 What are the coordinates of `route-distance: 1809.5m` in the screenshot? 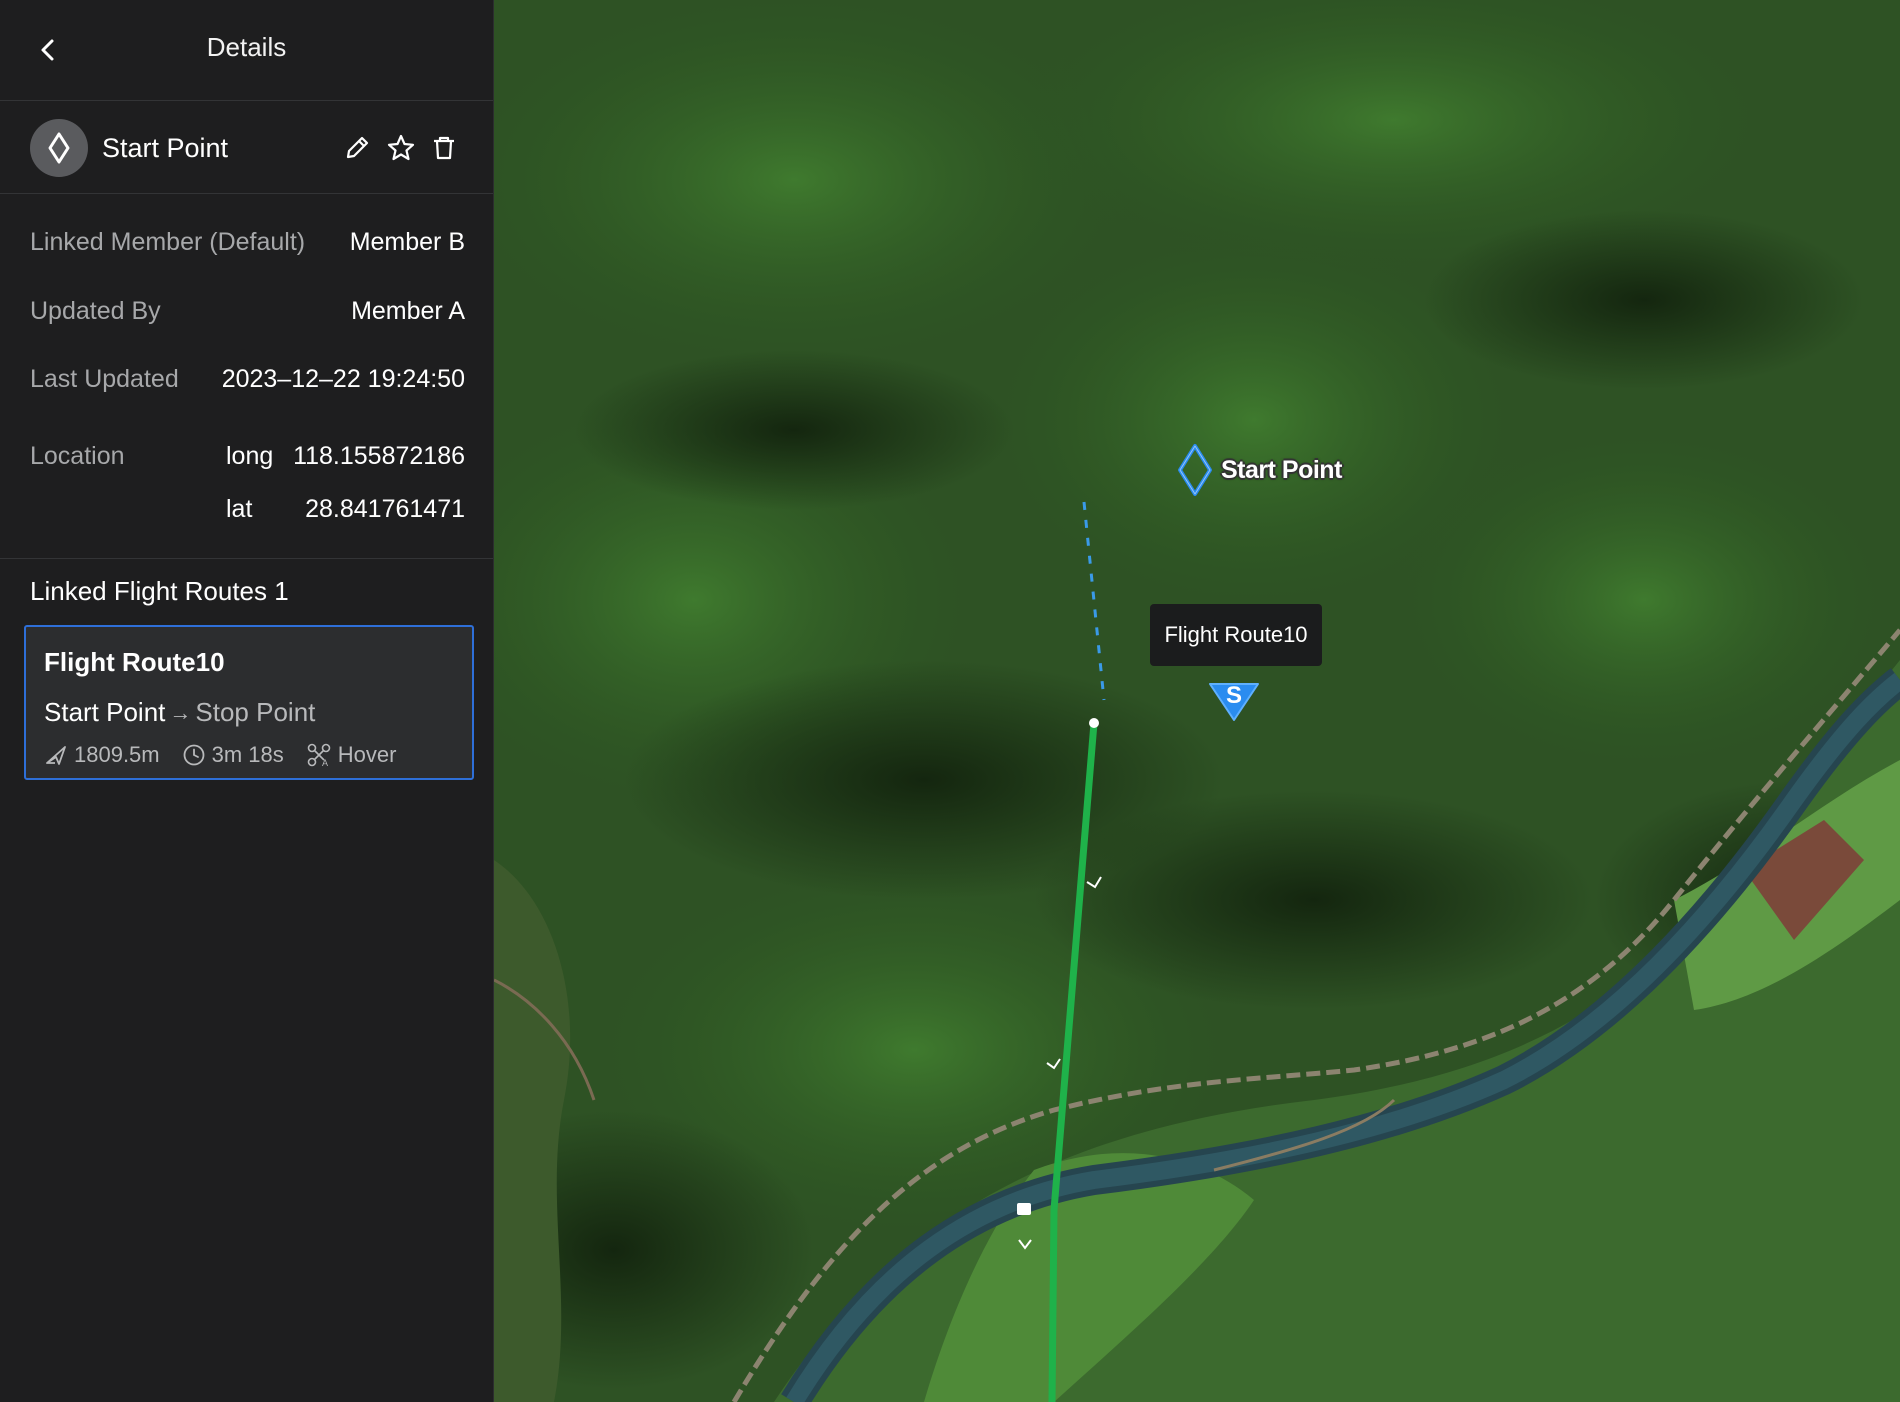 It's located at (102, 755).